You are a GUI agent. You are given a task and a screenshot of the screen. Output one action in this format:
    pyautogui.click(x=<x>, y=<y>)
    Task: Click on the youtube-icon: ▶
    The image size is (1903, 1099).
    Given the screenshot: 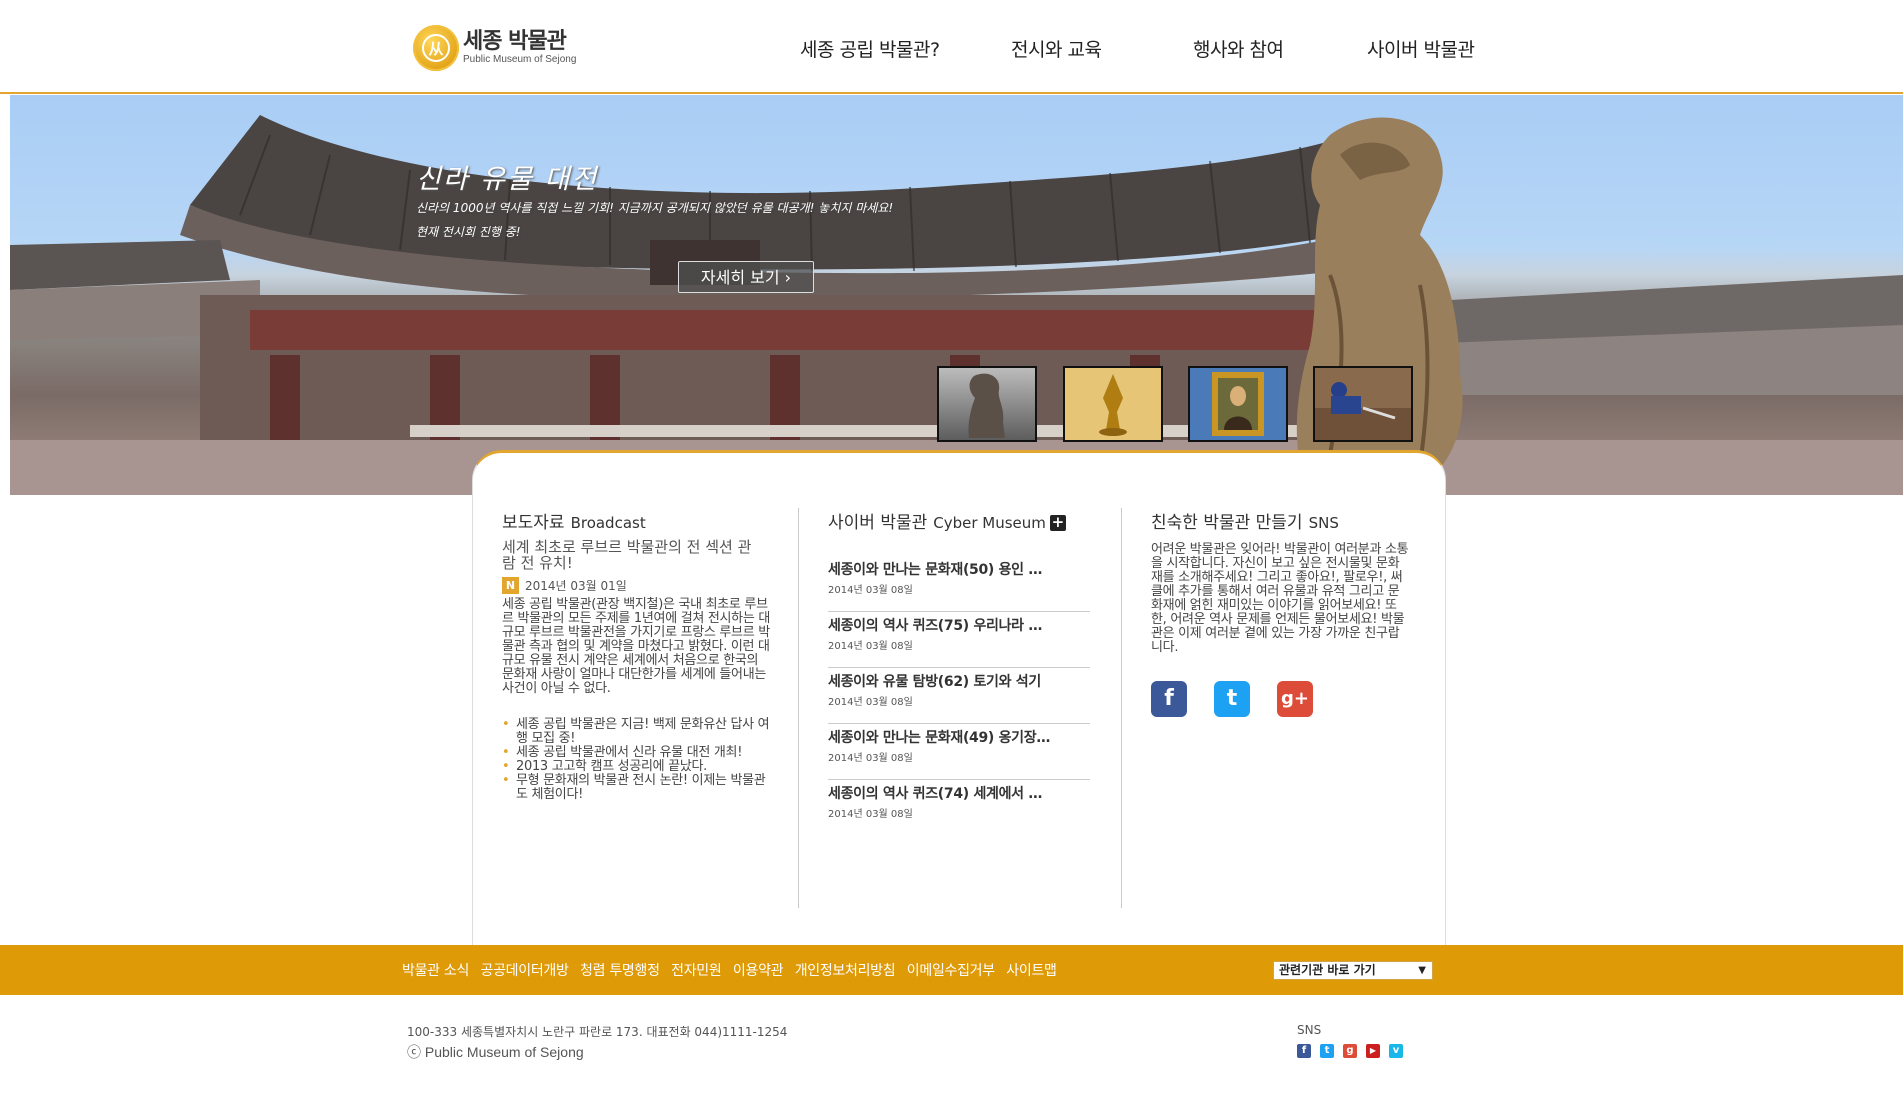 What is the action you would take?
    pyautogui.click(x=1373, y=1051)
    